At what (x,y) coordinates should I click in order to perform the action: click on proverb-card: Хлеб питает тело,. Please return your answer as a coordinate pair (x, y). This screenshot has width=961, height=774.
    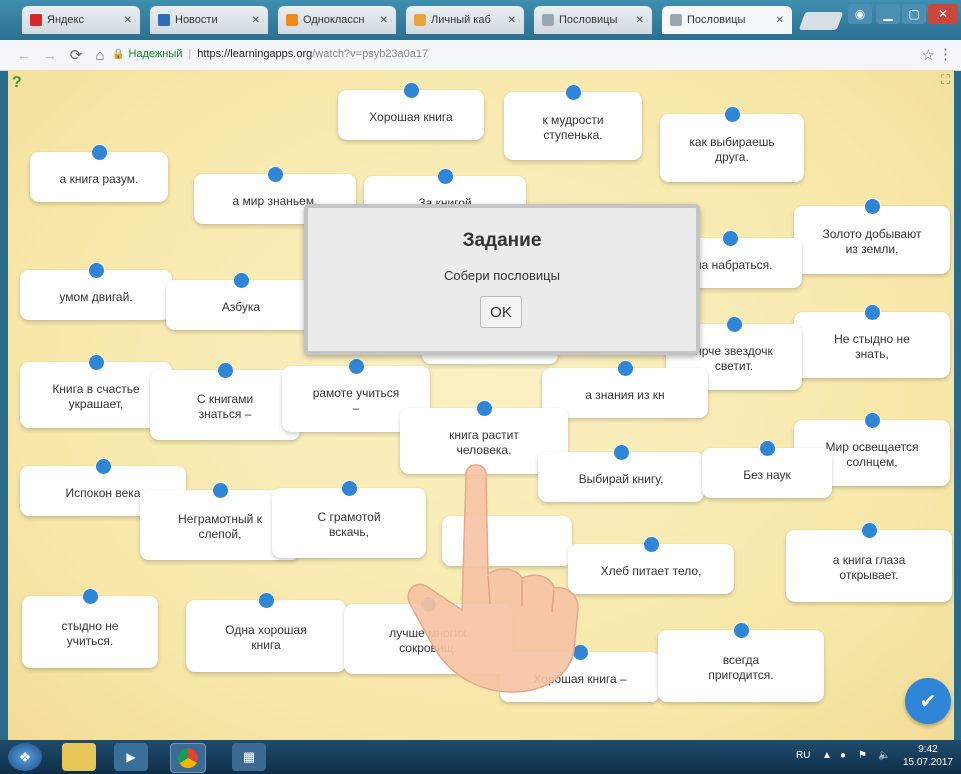
    Looking at the image, I should click on (651, 565).